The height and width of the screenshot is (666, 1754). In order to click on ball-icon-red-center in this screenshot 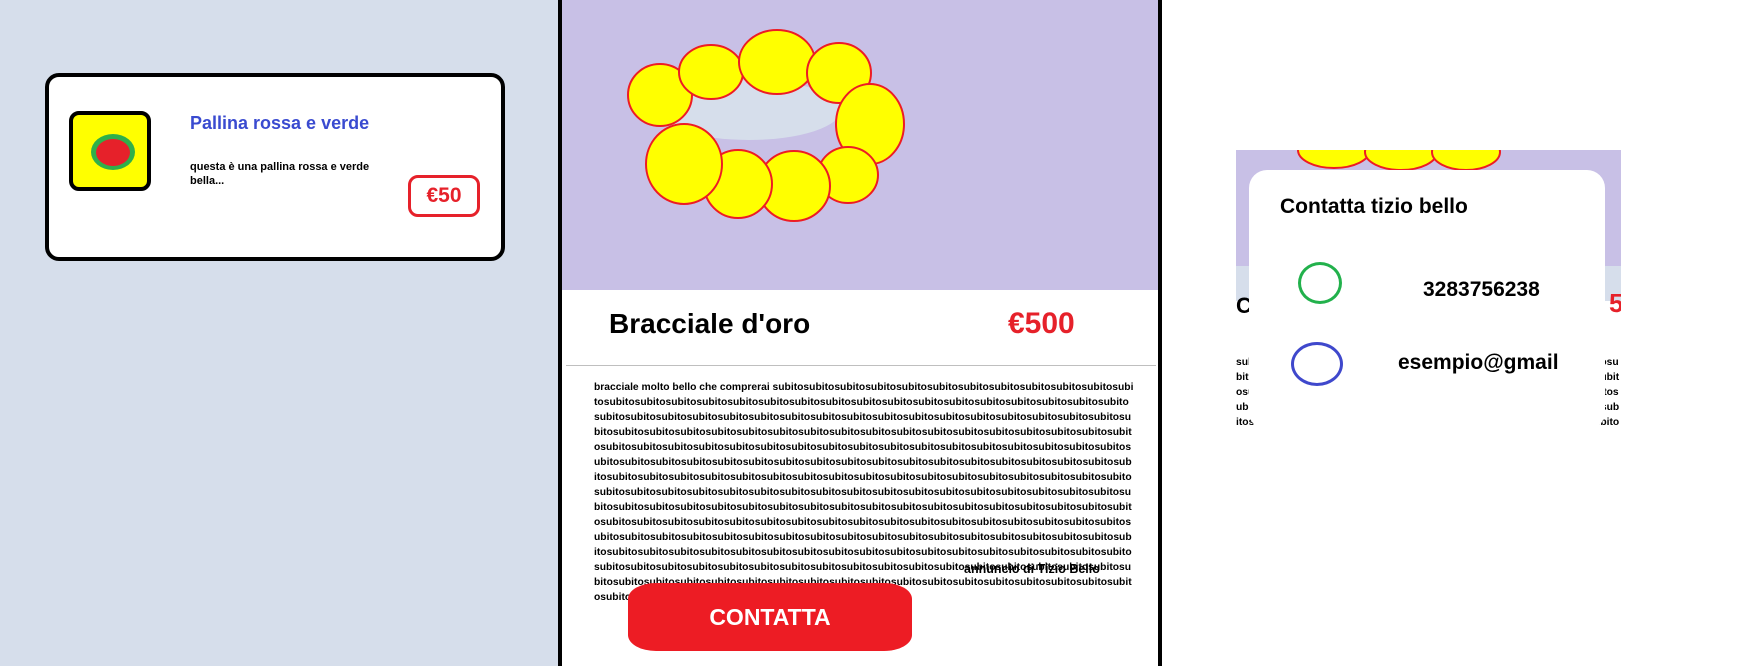, I will do `click(113, 152)`.